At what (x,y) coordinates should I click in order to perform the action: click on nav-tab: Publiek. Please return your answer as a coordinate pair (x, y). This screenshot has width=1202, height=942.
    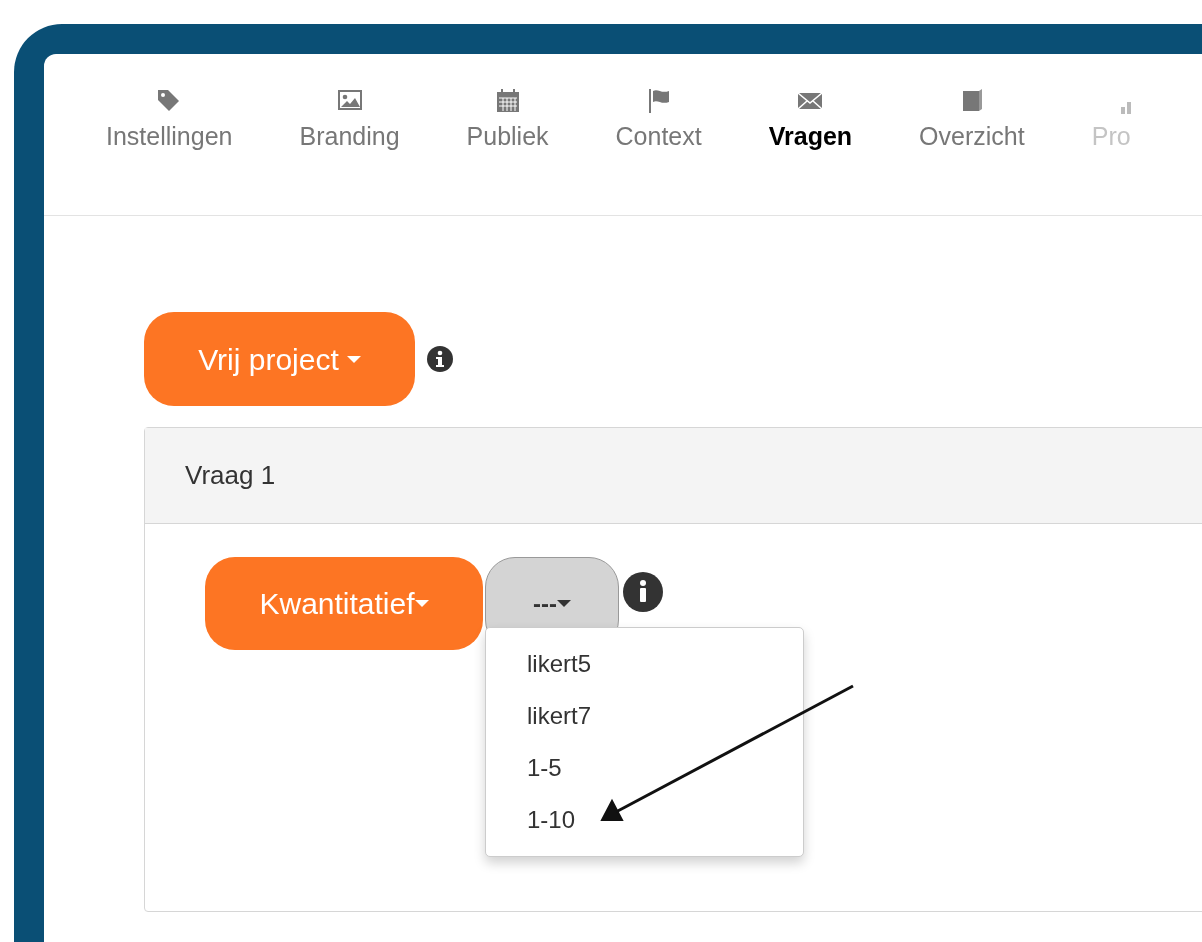
    Looking at the image, I should click on (507, 151).